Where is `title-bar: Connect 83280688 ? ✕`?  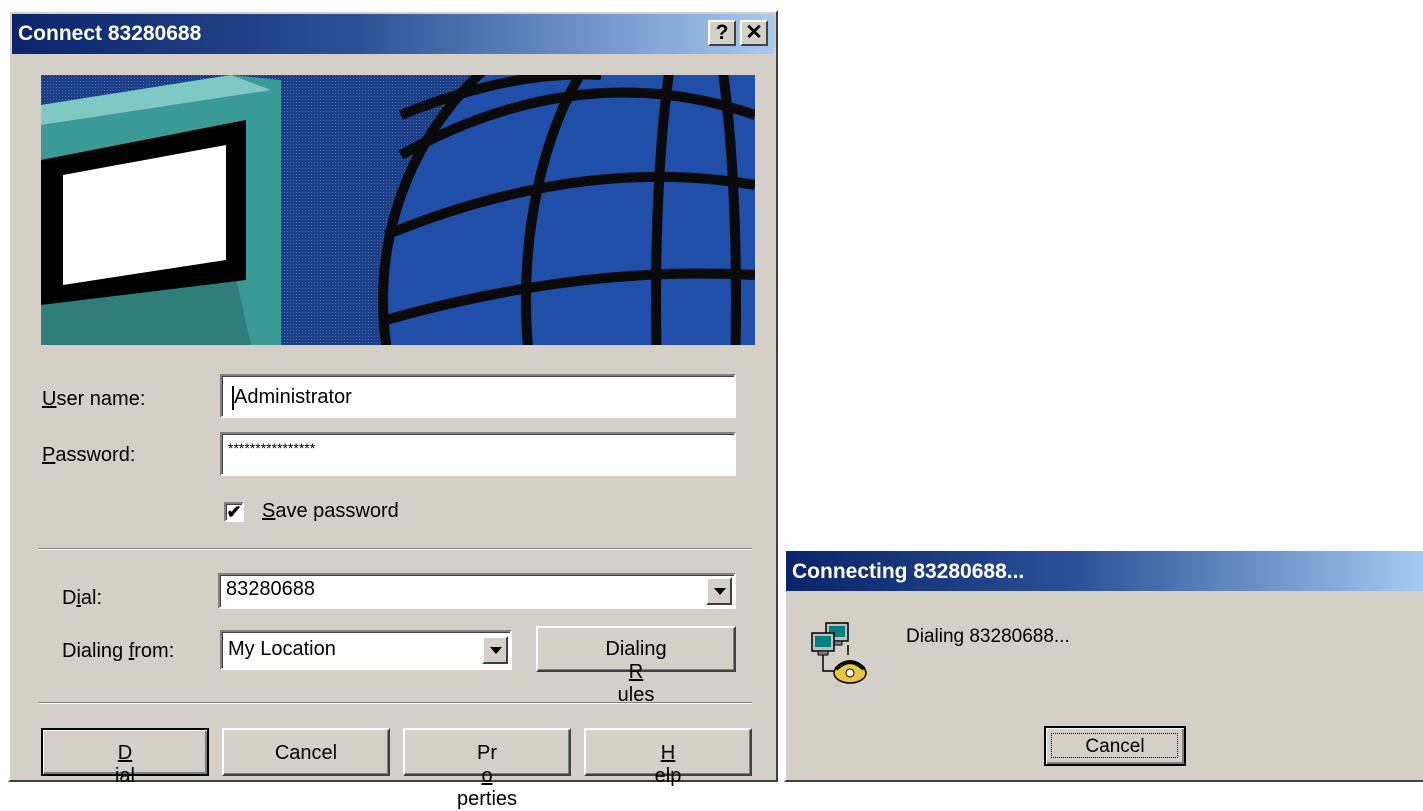
title-bar: Connect 83280688 ? ✕ is located at coordinates (393, 34).